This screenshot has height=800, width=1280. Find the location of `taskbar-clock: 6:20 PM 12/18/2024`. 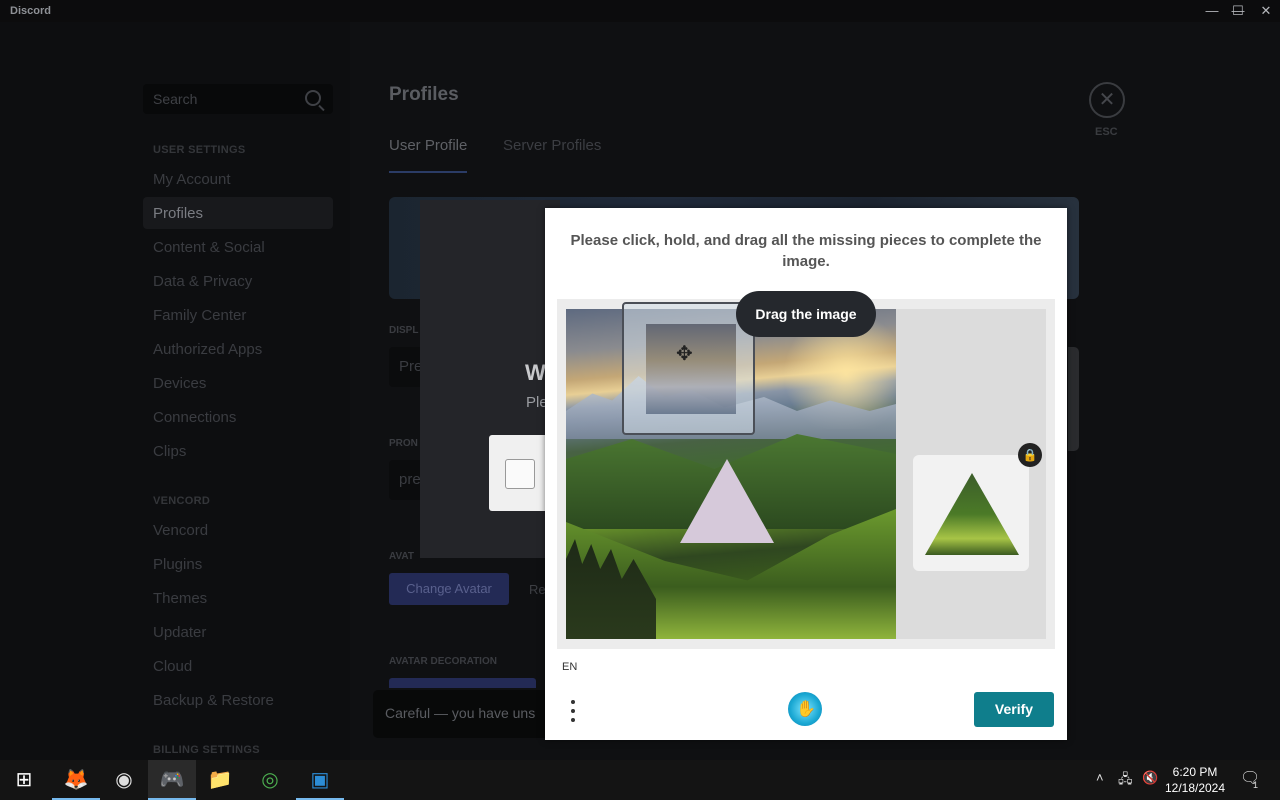

taskbar-clock: 6:20 PM 12/18/2024 is located at coordinates (1195, 780).